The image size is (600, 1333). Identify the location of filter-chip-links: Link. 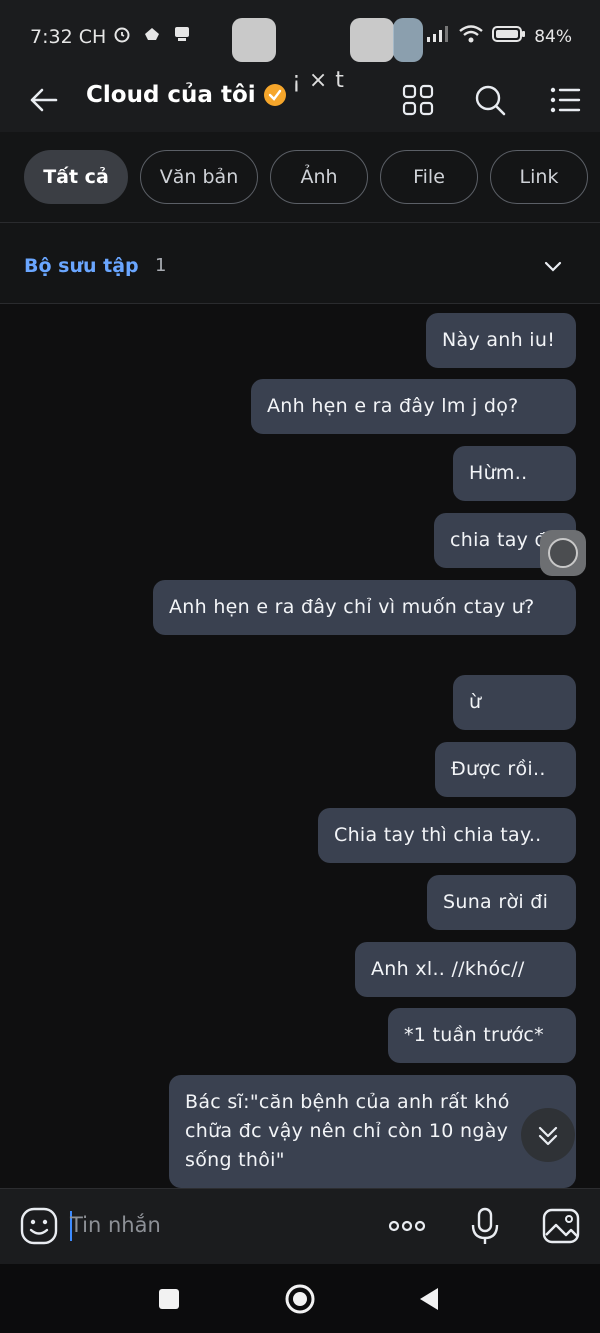
(539, 177).